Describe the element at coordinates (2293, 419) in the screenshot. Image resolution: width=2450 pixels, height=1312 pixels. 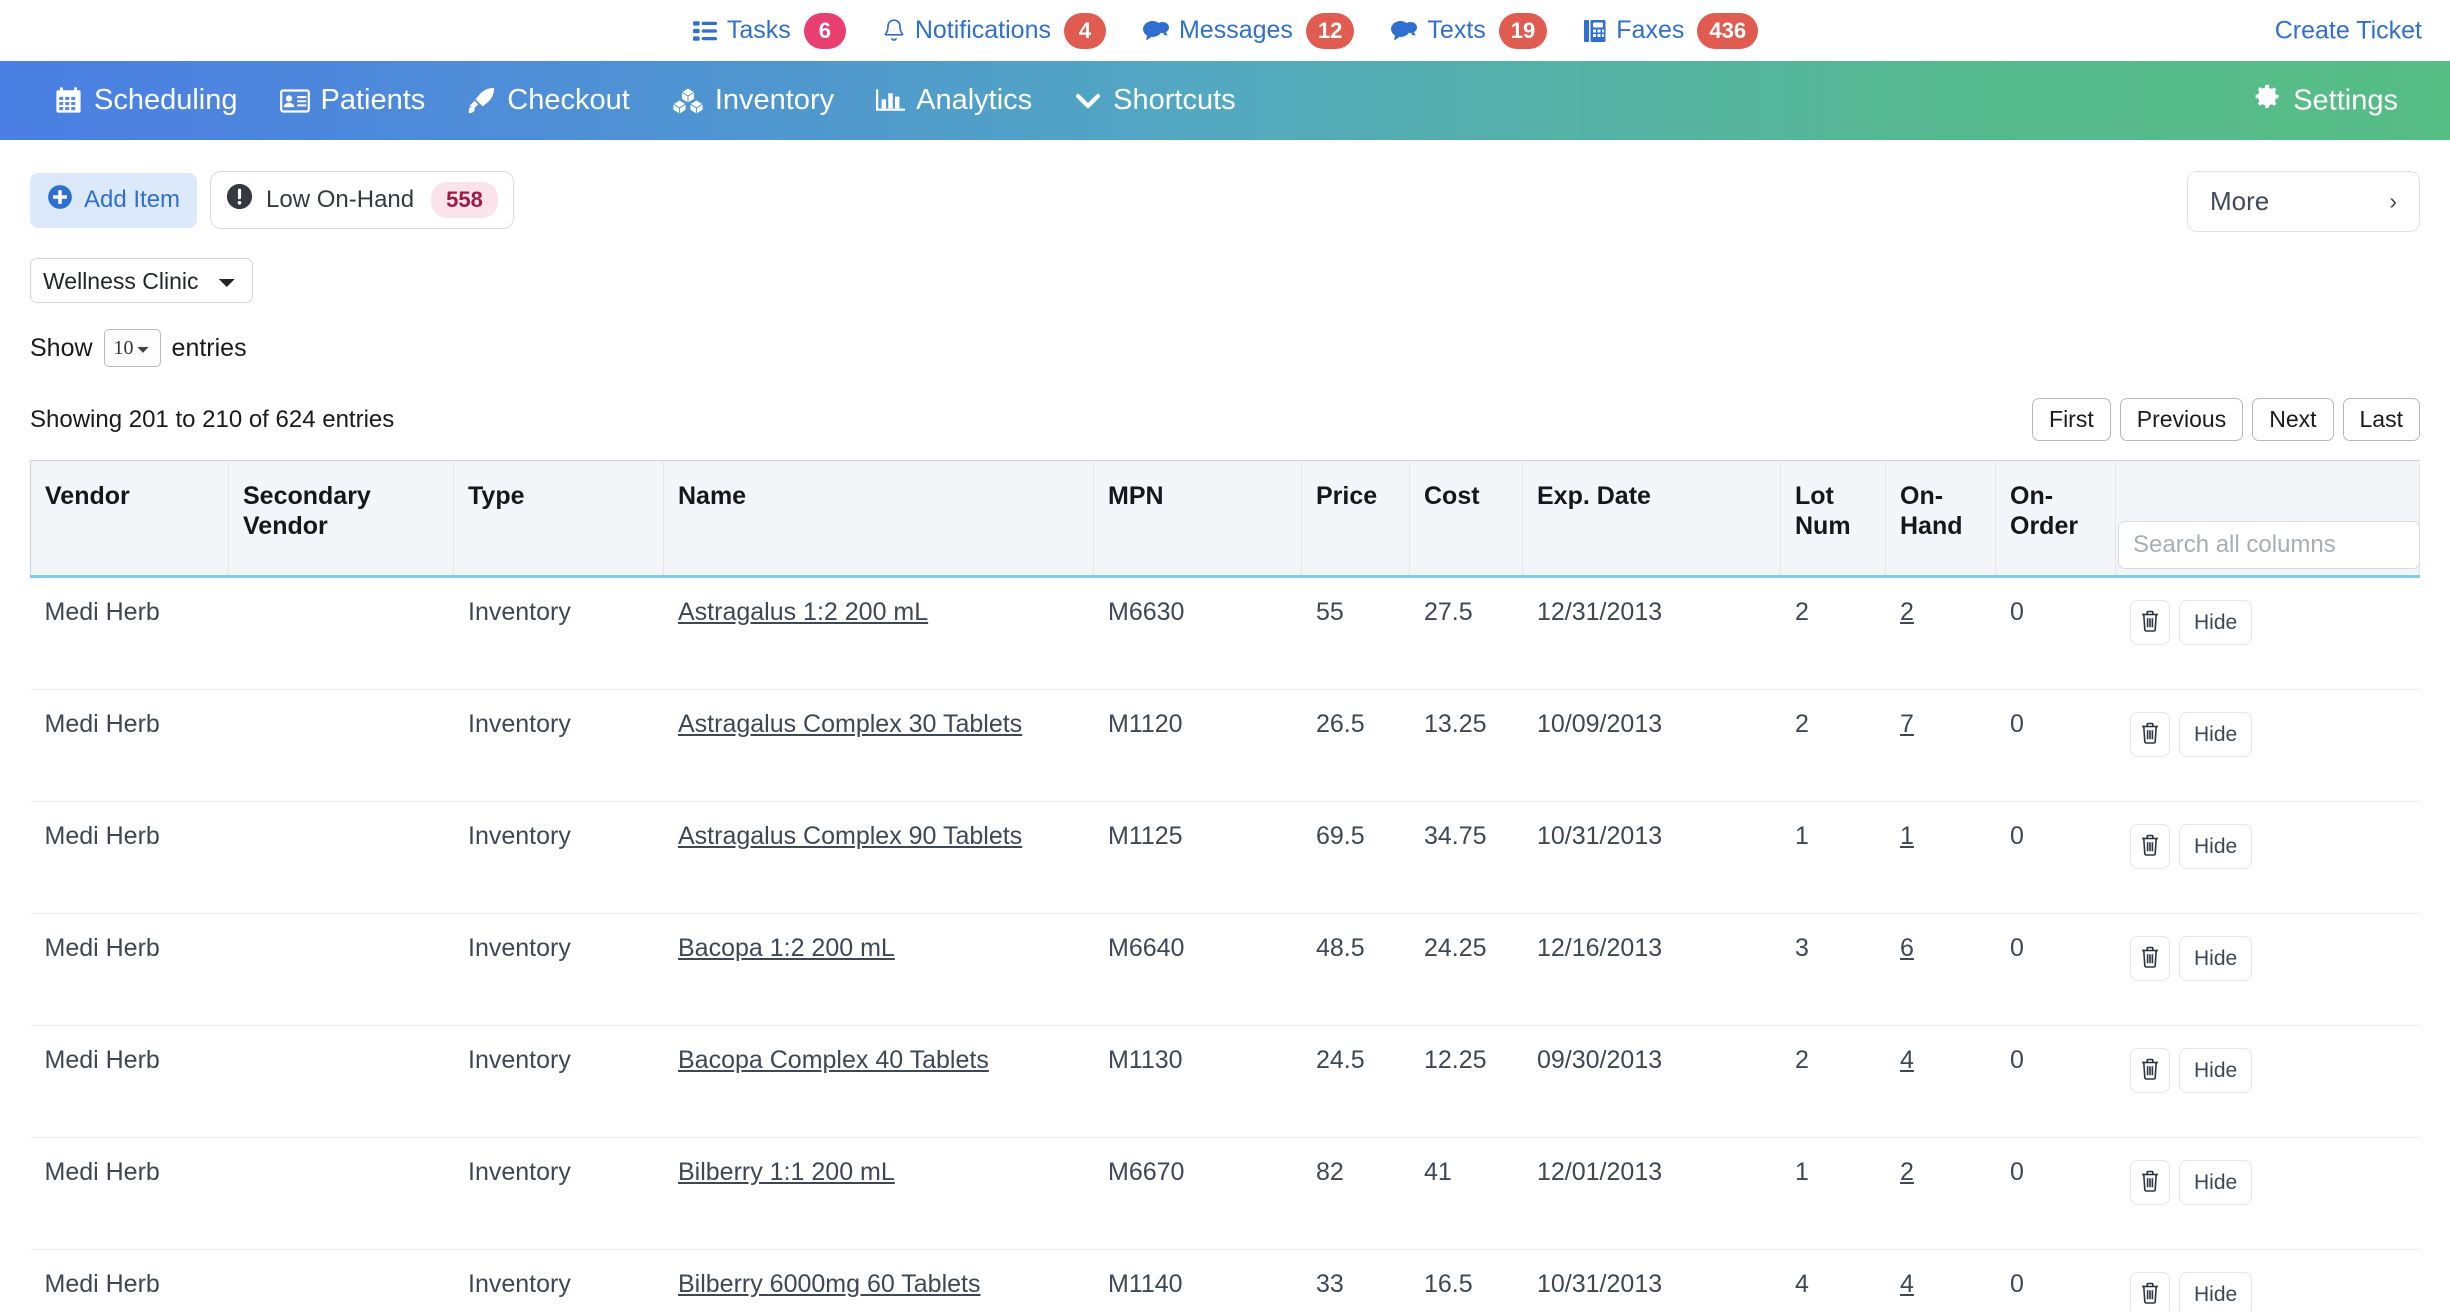
I see `pagination-next-button: Next` at that location.